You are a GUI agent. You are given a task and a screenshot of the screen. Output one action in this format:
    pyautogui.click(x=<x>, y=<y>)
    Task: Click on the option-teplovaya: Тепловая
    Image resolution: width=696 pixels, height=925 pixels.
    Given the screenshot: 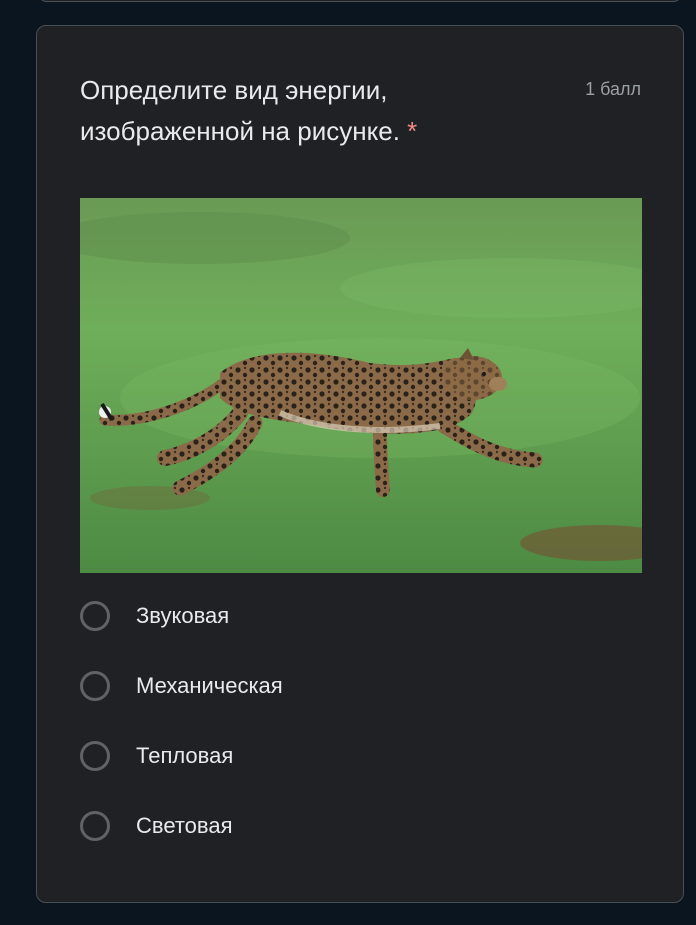 What is the action you would take?
    pyautogui.click(x=360, y=756)
    